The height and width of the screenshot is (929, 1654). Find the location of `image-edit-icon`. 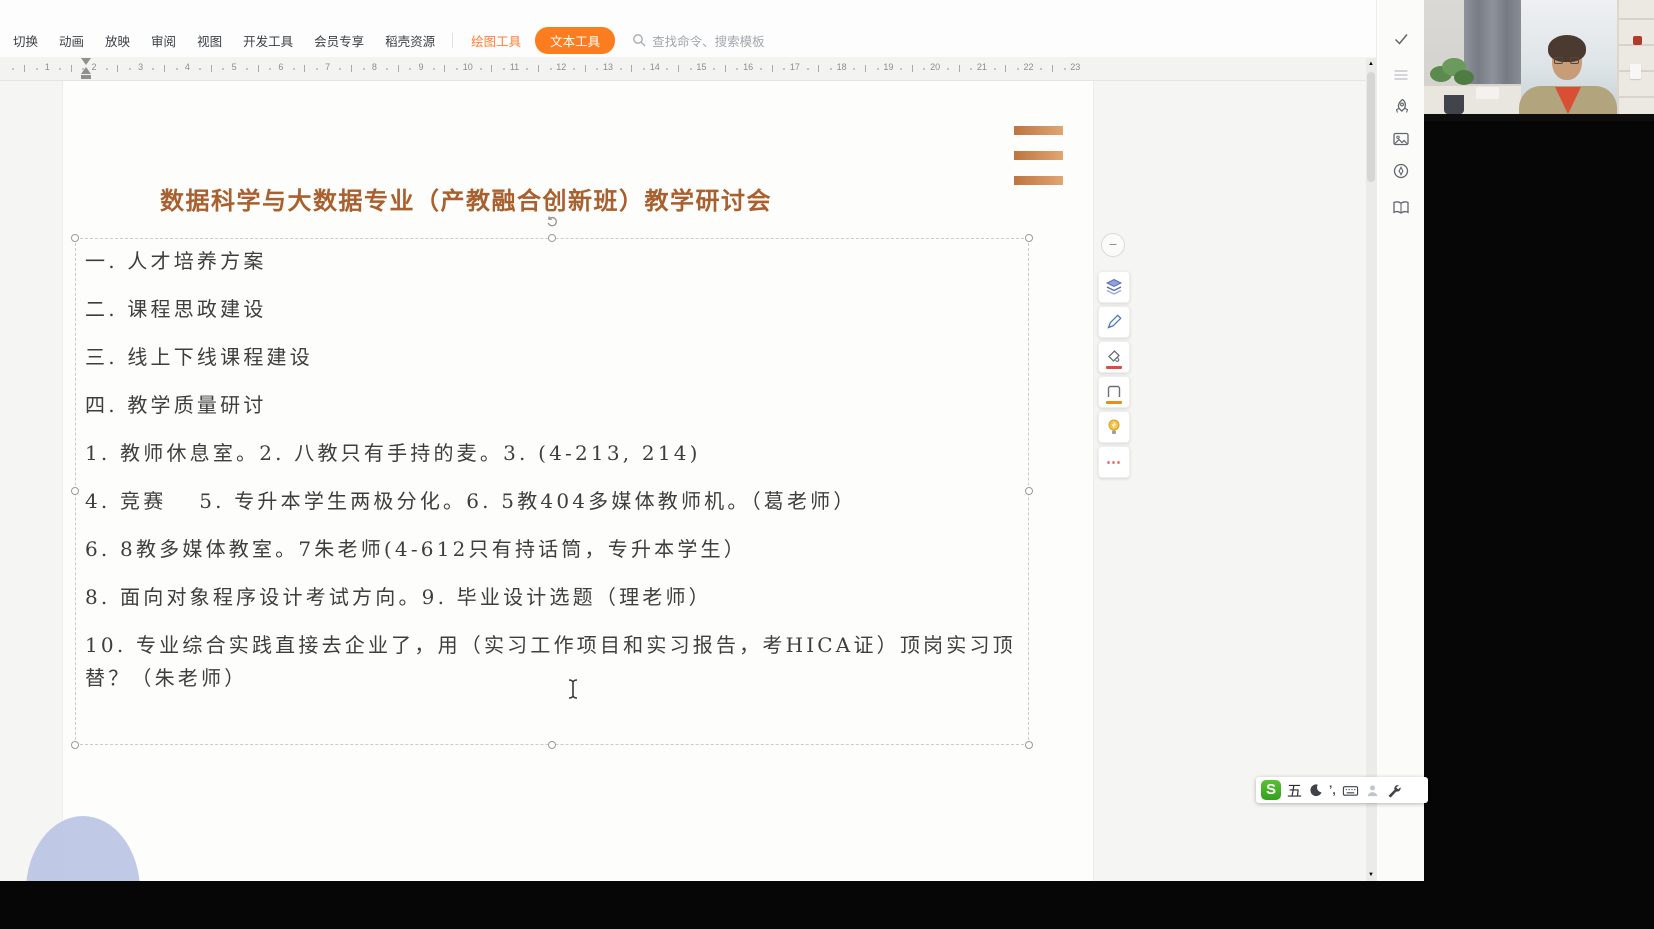

image-edit-icon is located at coordinates (1401, 139).